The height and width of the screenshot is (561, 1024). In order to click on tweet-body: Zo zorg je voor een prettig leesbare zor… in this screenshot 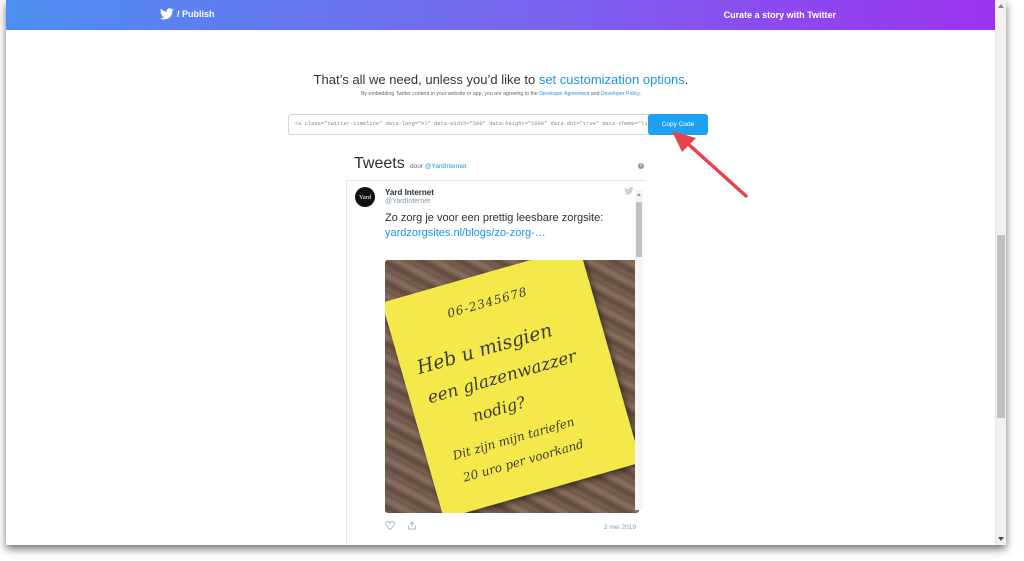, I will do `click(494, 218)`.